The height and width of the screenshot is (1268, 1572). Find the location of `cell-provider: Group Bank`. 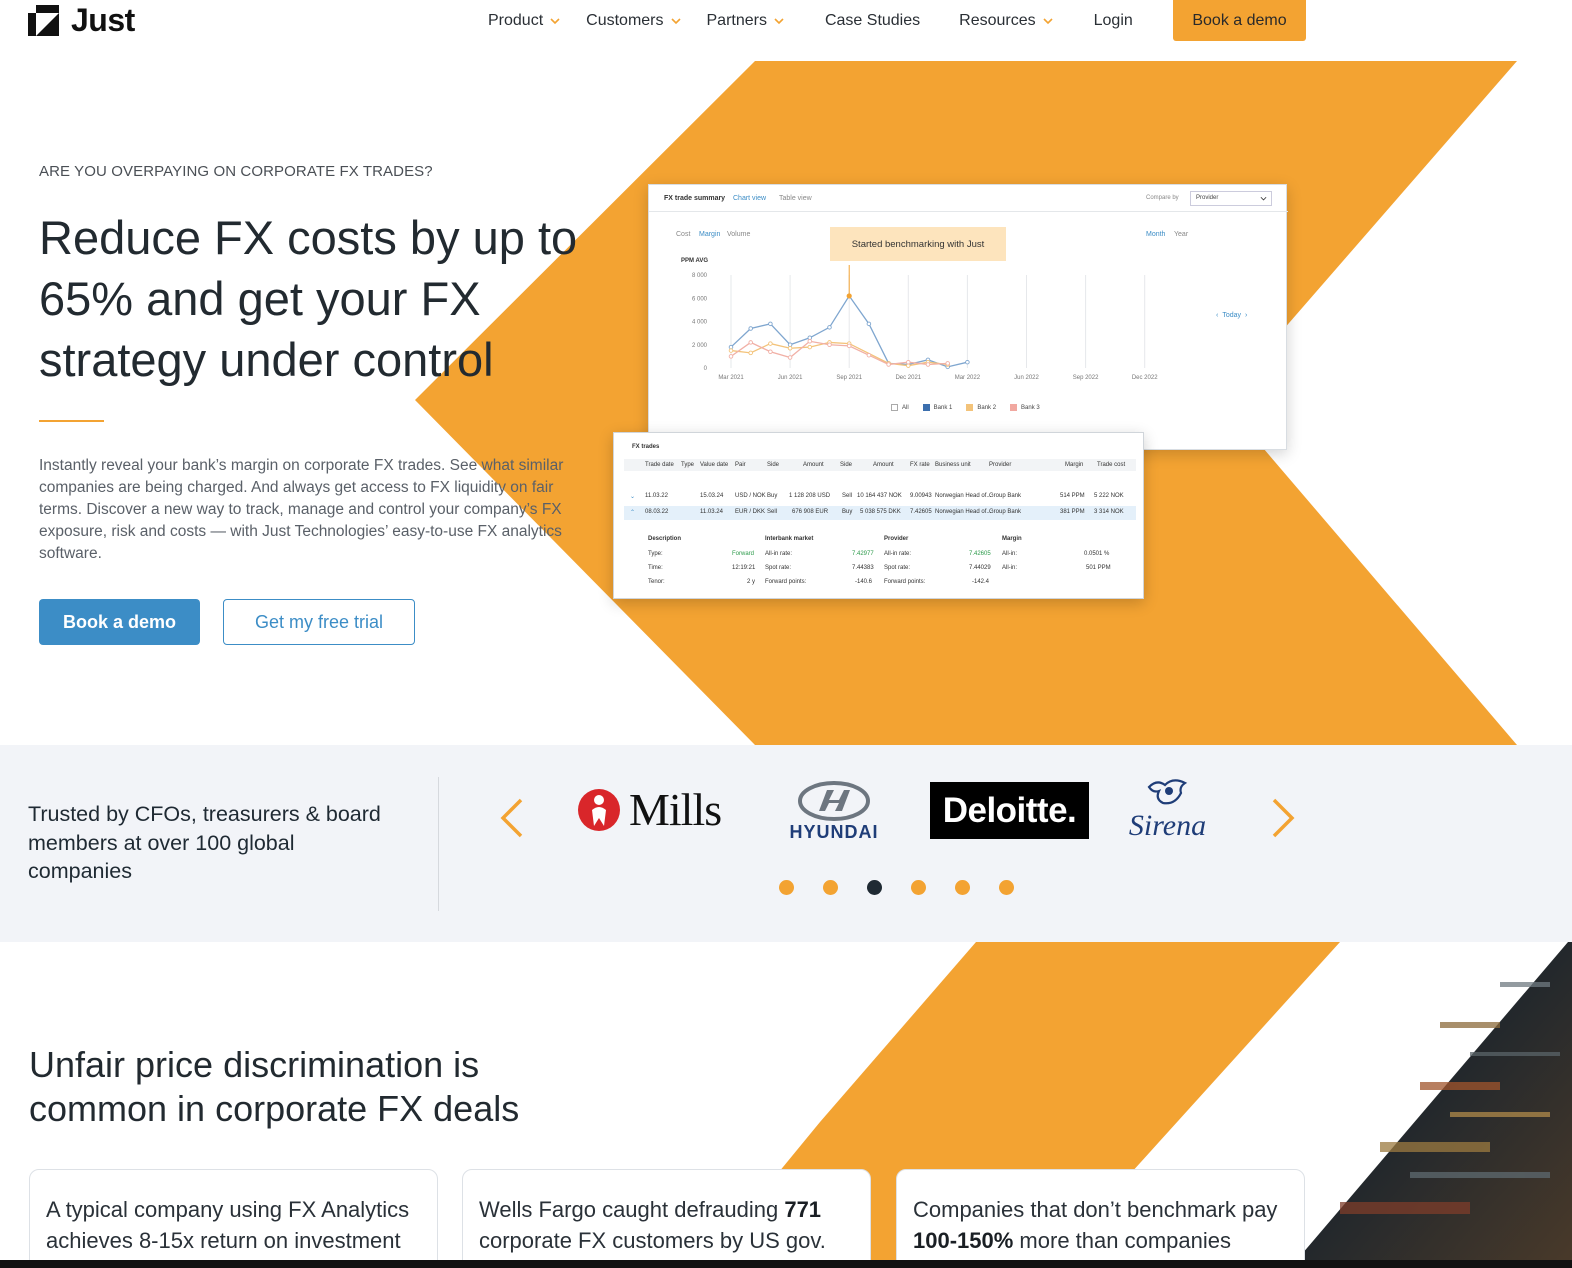

cell-provider: Group Bank is located at coordinates (1005, 496).